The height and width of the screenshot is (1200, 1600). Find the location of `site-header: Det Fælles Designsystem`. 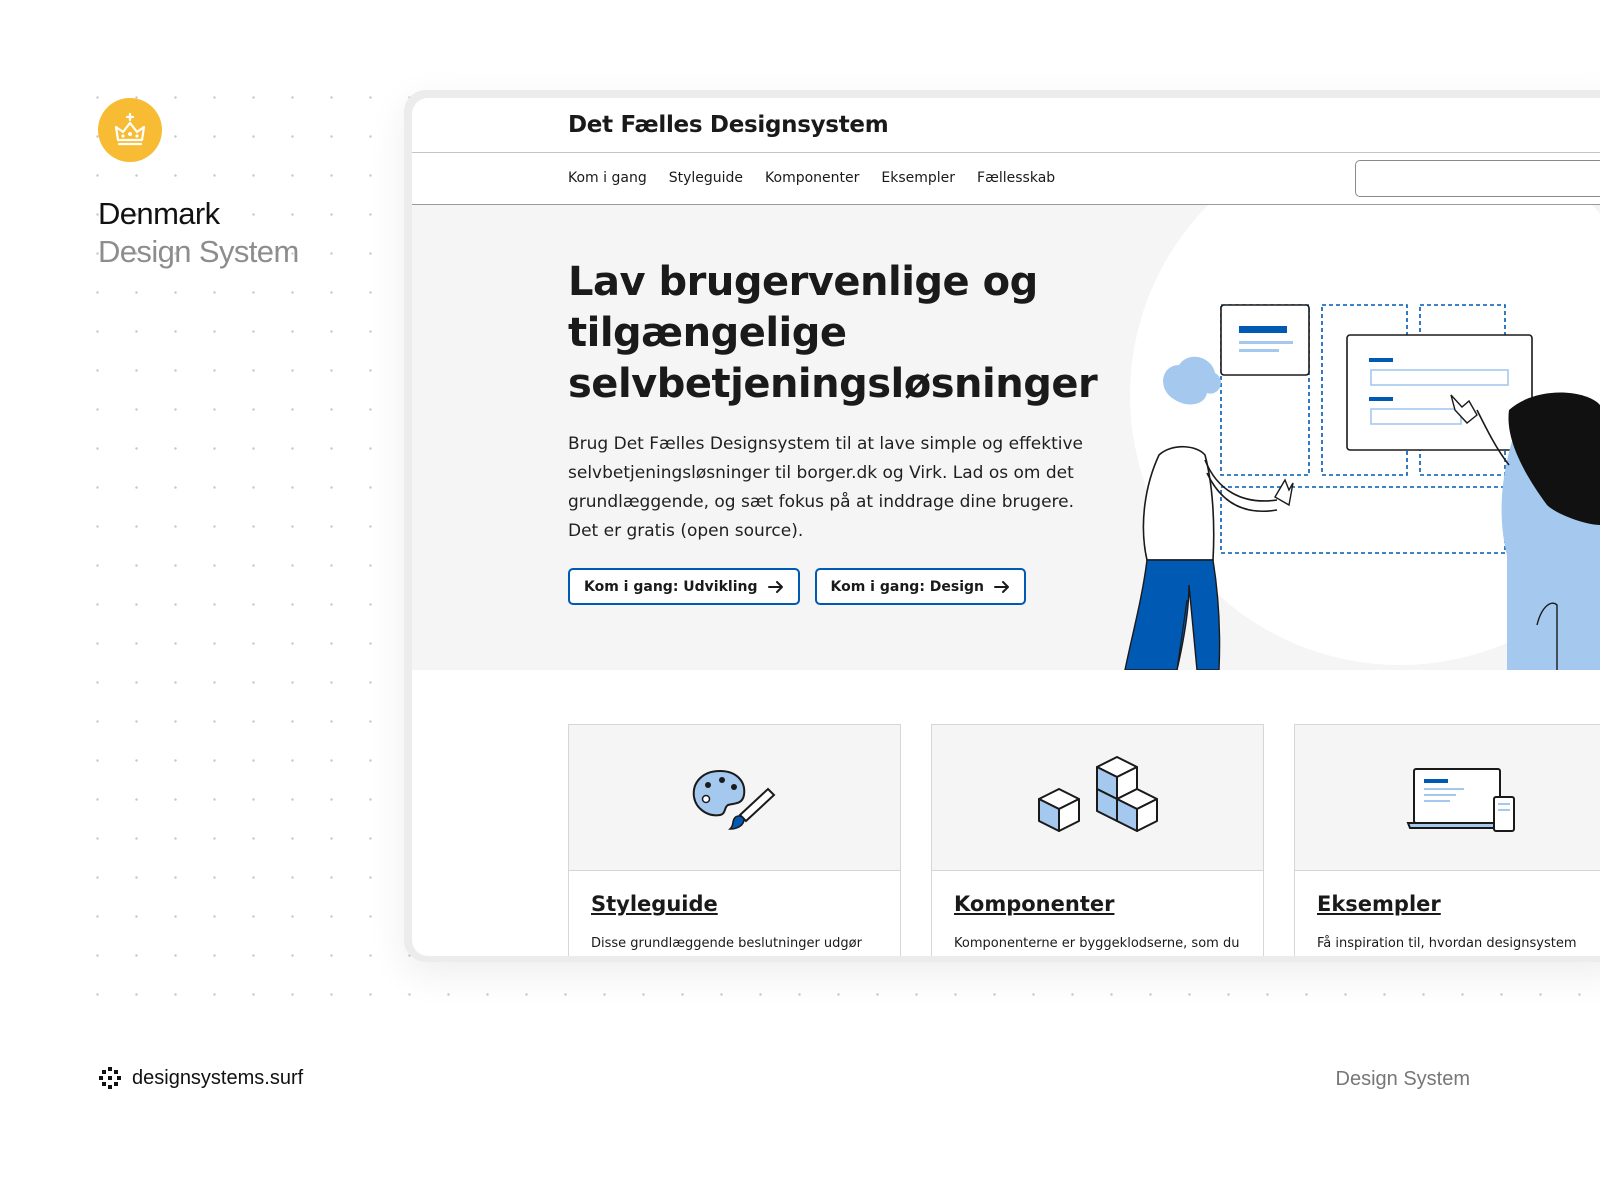

site-header: Det Fælles Designsystem is located at coordinates (1006, 125).